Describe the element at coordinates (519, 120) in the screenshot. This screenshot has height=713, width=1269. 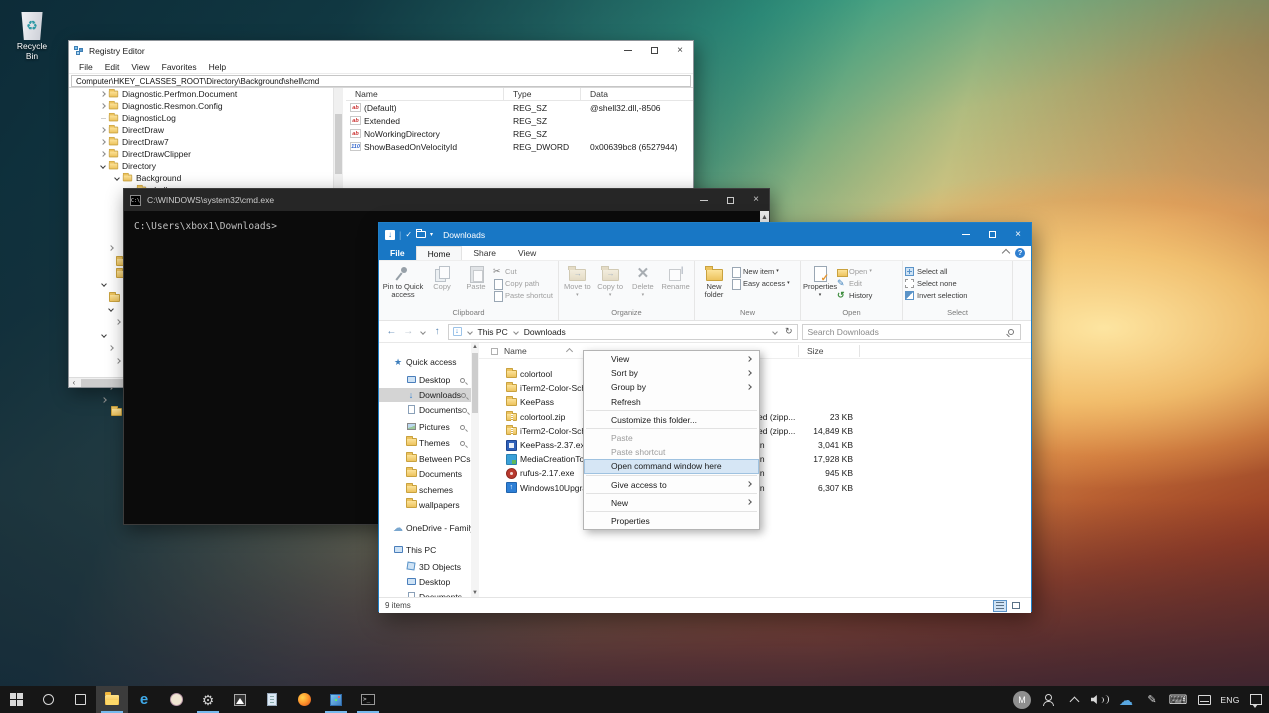
I see `registry-value-row: ab Extended REG_SZ` at that location.